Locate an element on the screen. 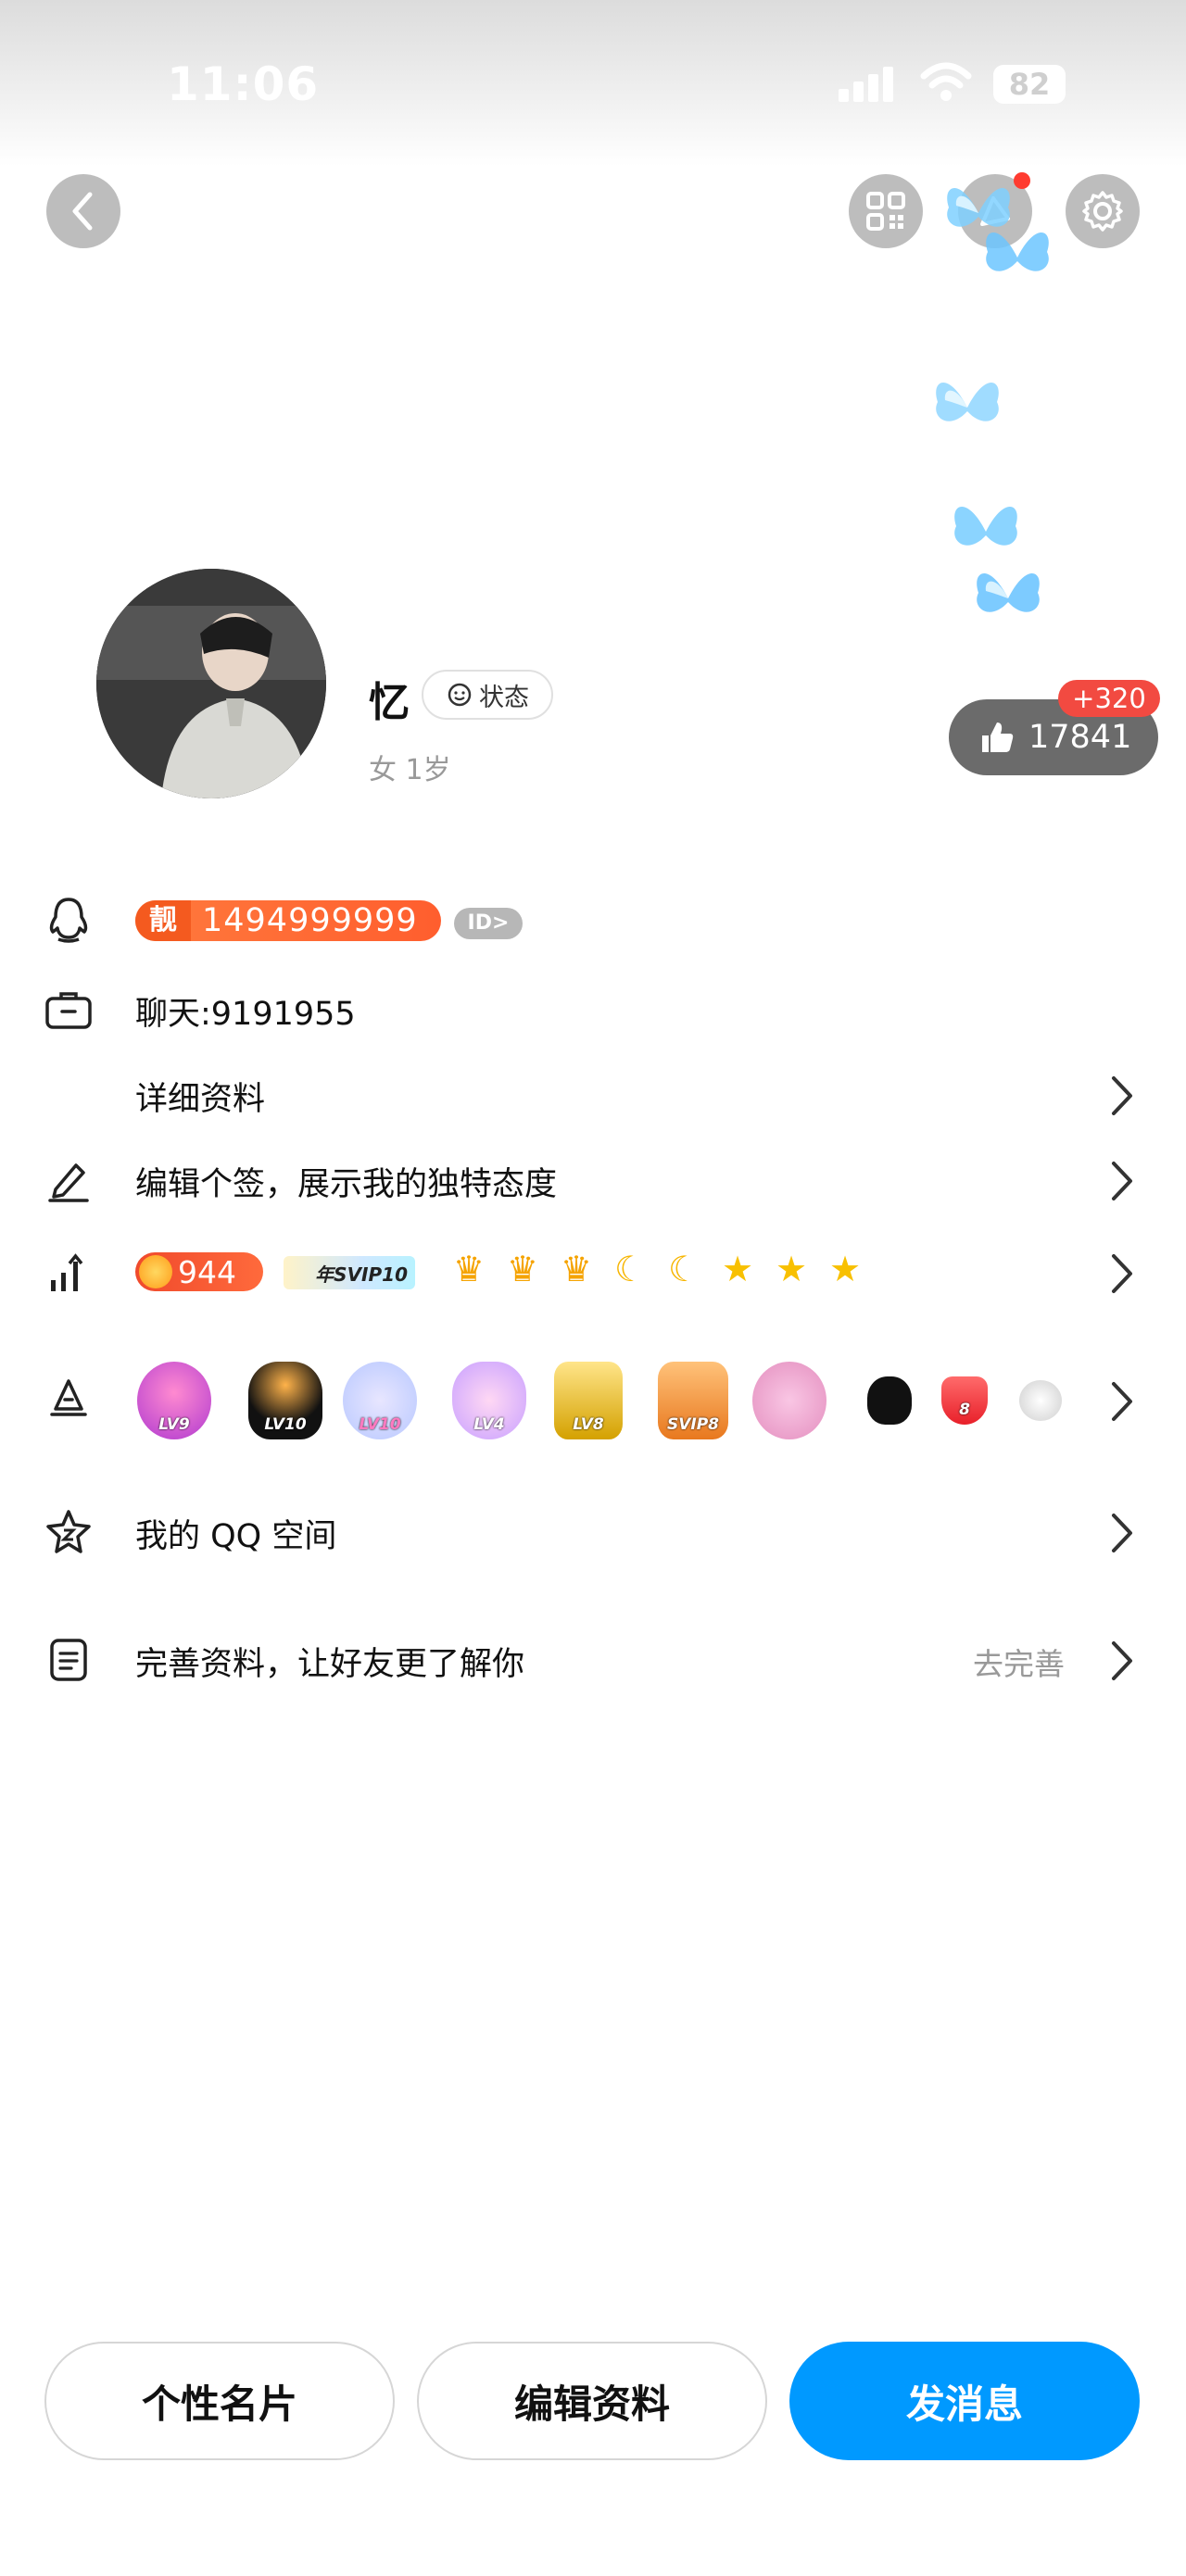 This screenshot has height=2576, width=1186. medal-diamond-8: 8 is located at coordinates (964, 1400).